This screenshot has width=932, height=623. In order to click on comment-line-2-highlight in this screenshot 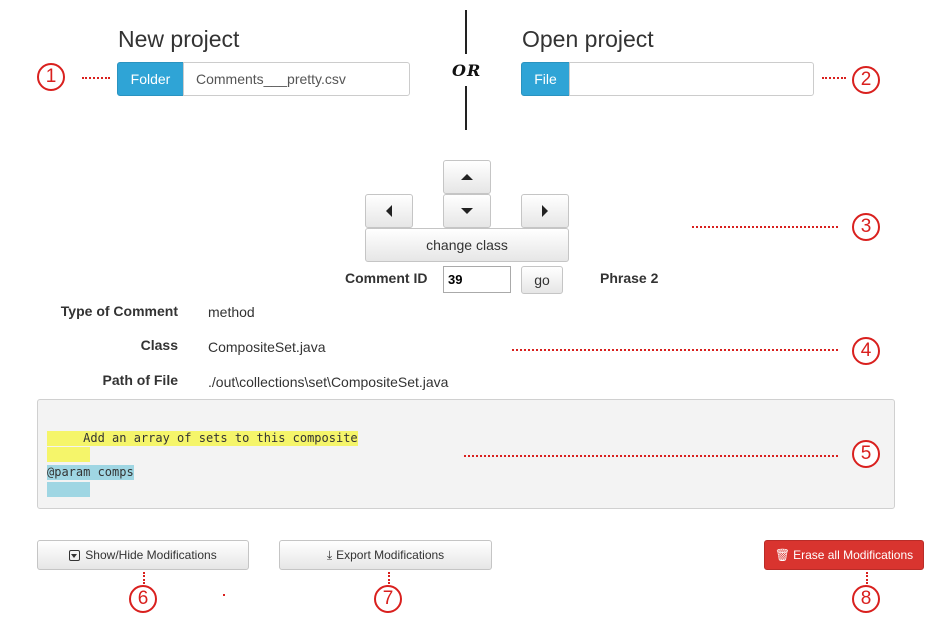, I will do `click(68, 454)`.